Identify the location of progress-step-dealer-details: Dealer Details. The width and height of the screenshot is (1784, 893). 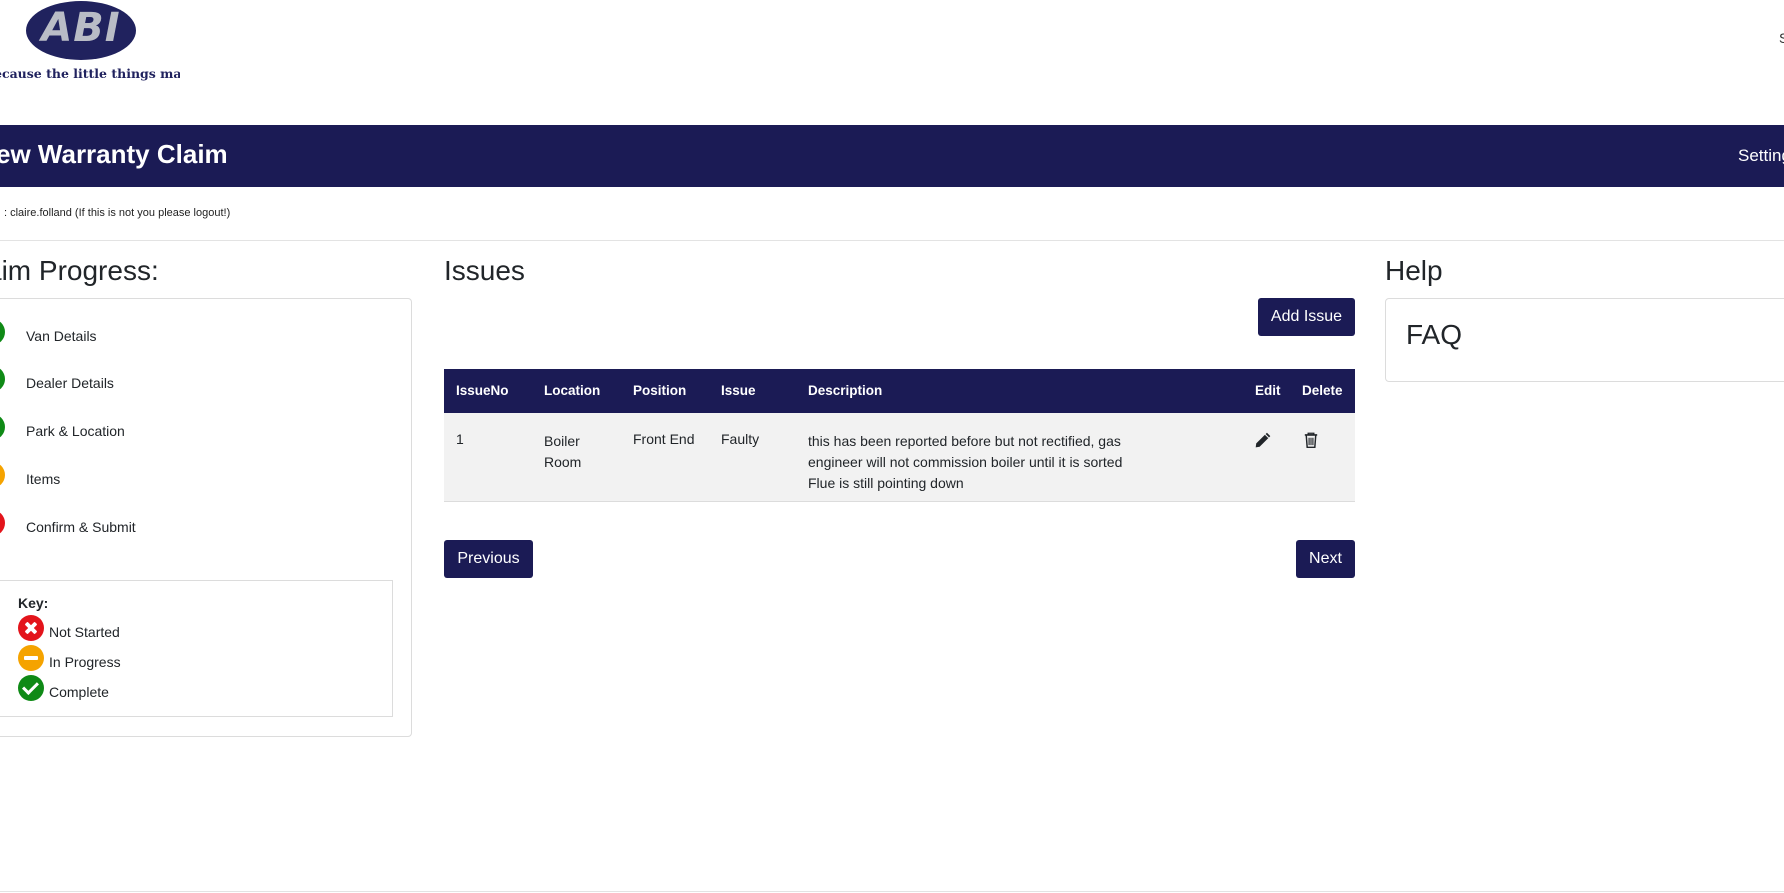
(125, 381).